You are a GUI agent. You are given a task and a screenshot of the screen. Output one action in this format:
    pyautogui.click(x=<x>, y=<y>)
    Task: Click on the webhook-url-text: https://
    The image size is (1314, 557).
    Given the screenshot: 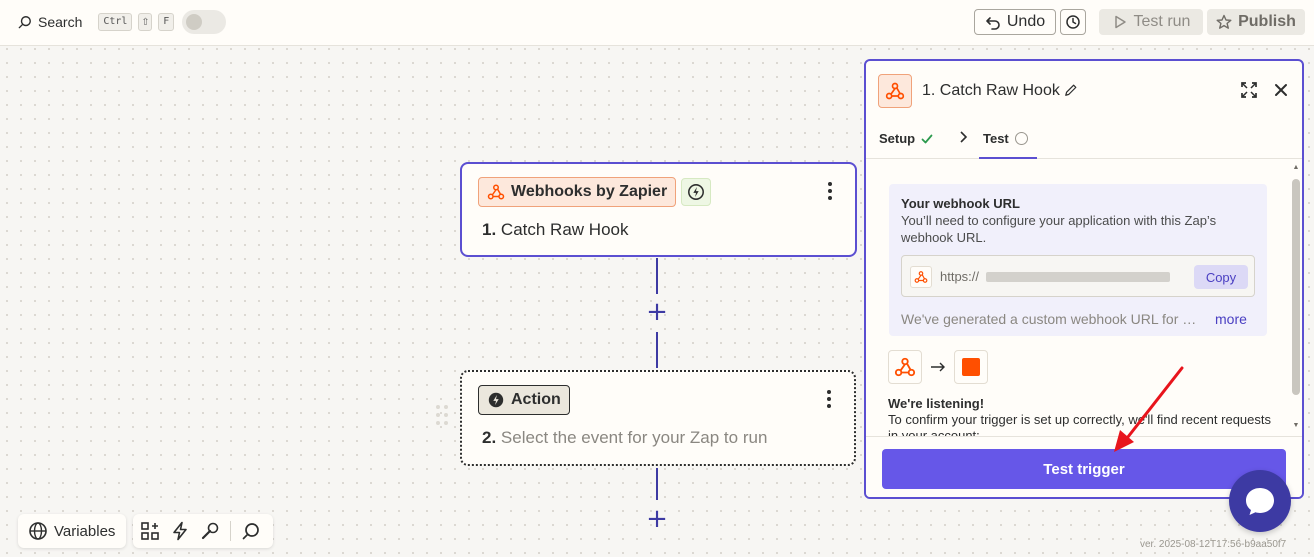 What is the action you would take?
    pyautogui.click(x=960, y=276)
    